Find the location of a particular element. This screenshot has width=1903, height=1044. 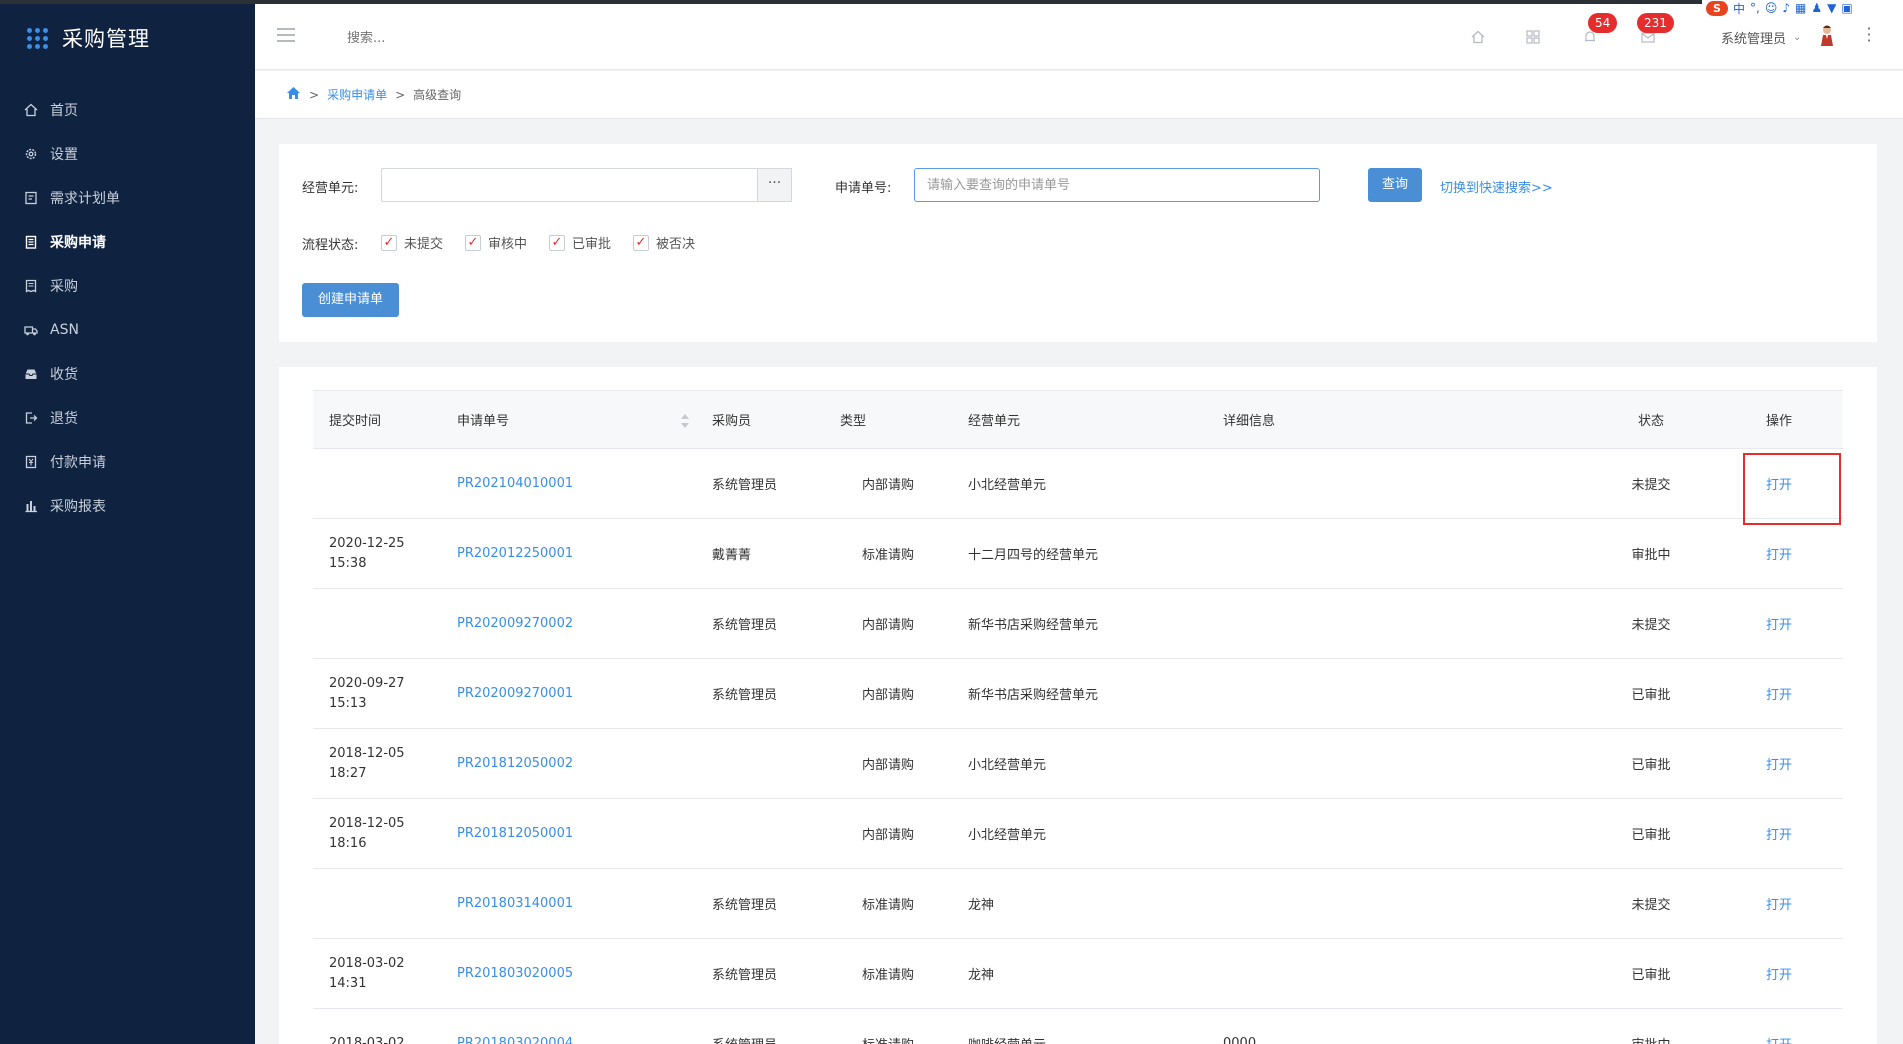

table-row: PR202104010001 系统管理员 内部请购 小北经营单元 未提交 打开 is located at coordinates (1078, 484).